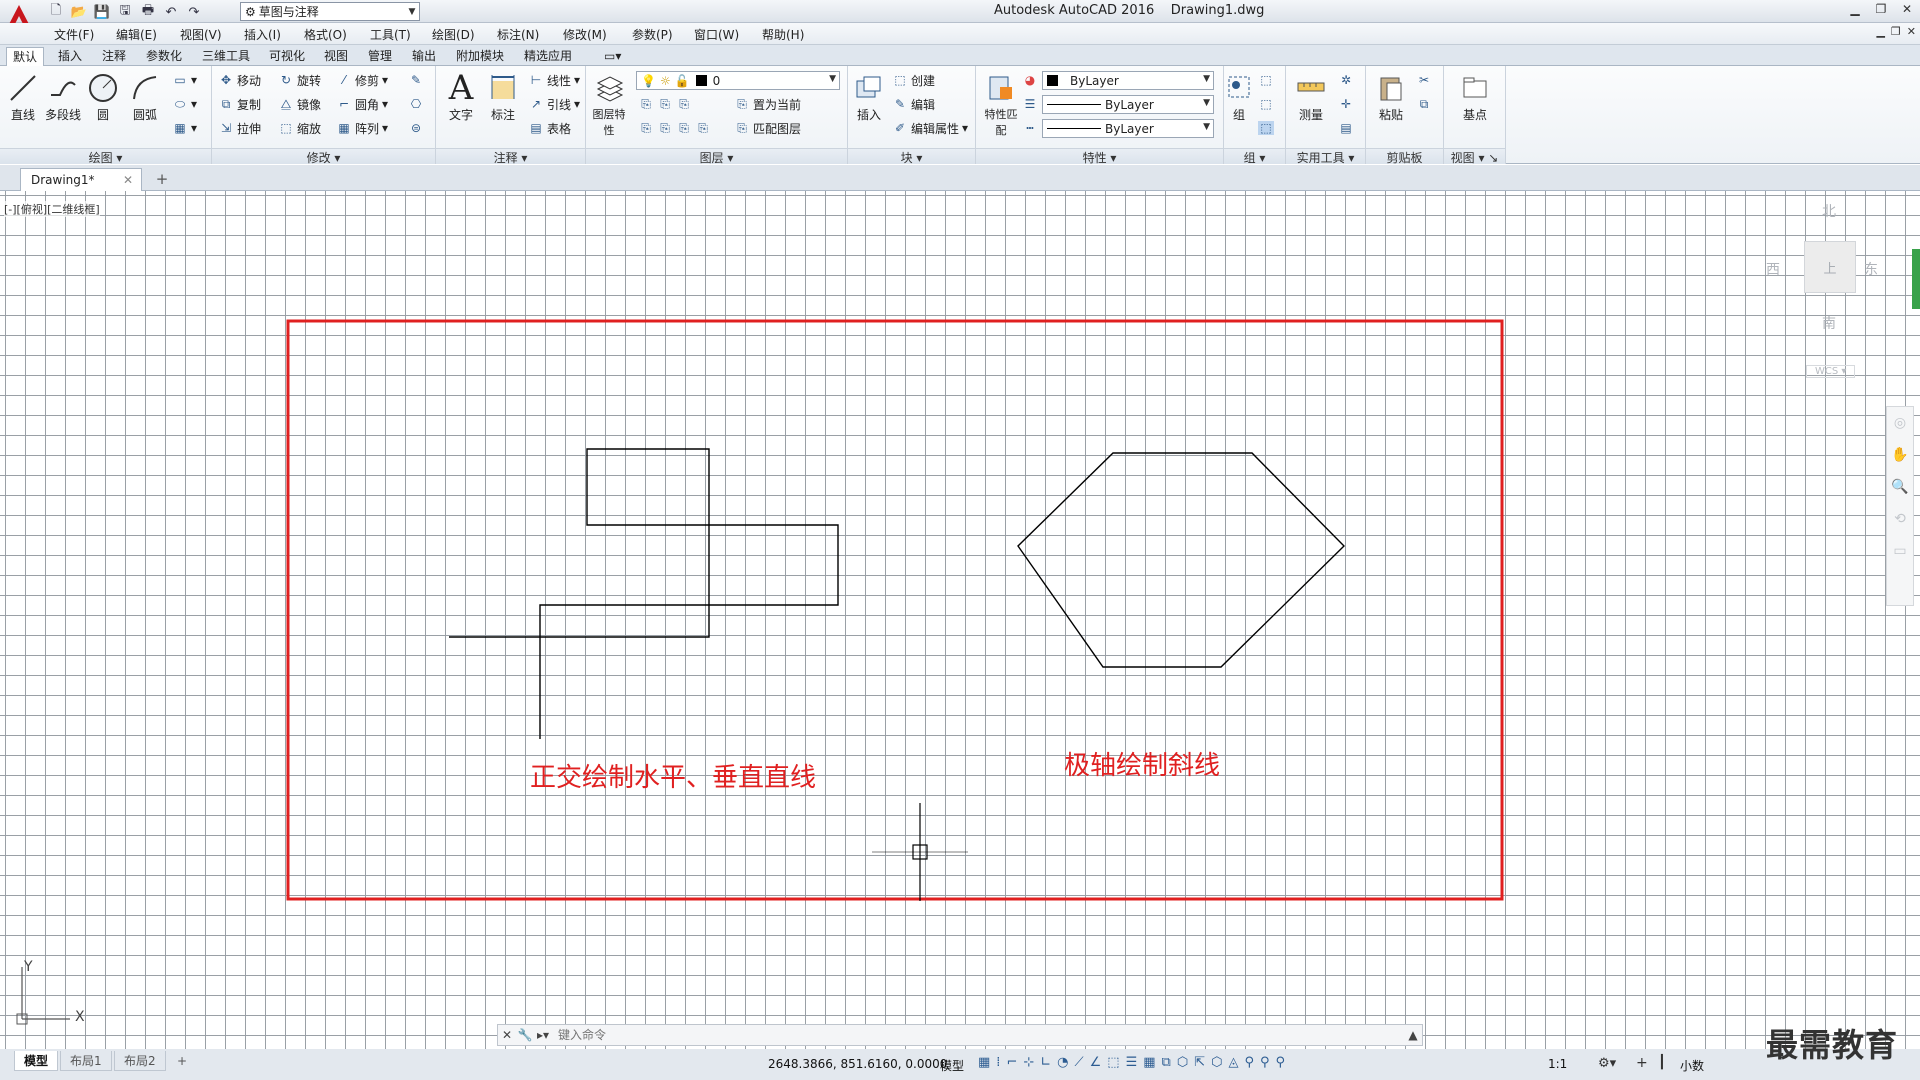 Image resolution: width=1920 pixels, height=1080 pixels. What do you see at coordinates (1266, 80) in the screenshot?
I see `ungroup-button: ⬚` at bounding box center [1266, 80].